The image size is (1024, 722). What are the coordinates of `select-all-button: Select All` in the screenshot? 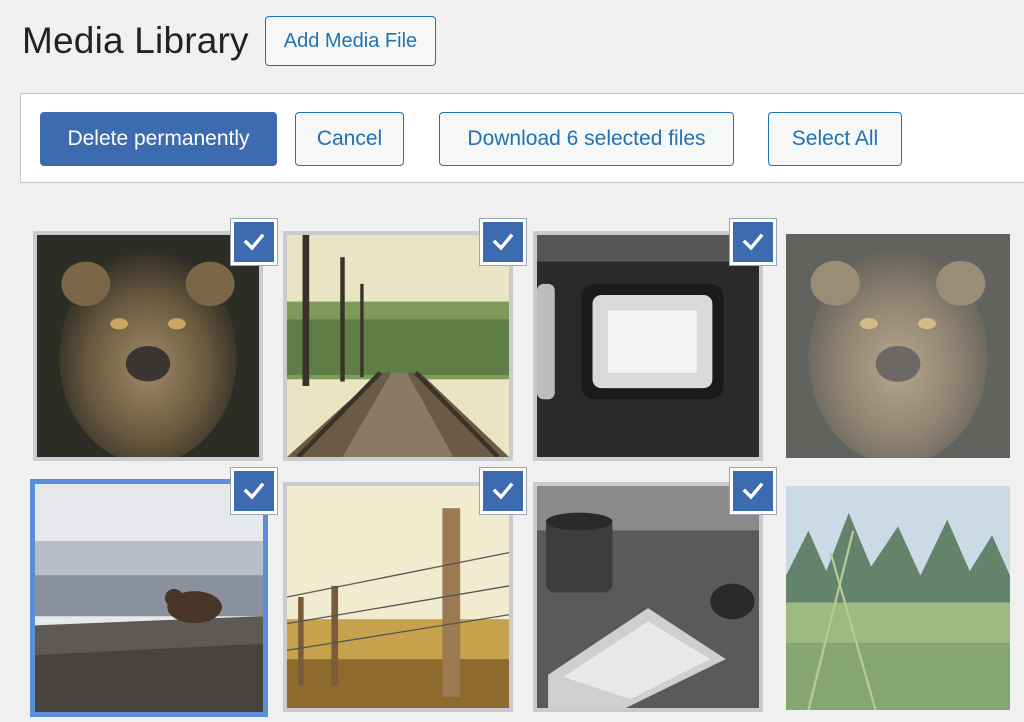 It's located at (835, 139).